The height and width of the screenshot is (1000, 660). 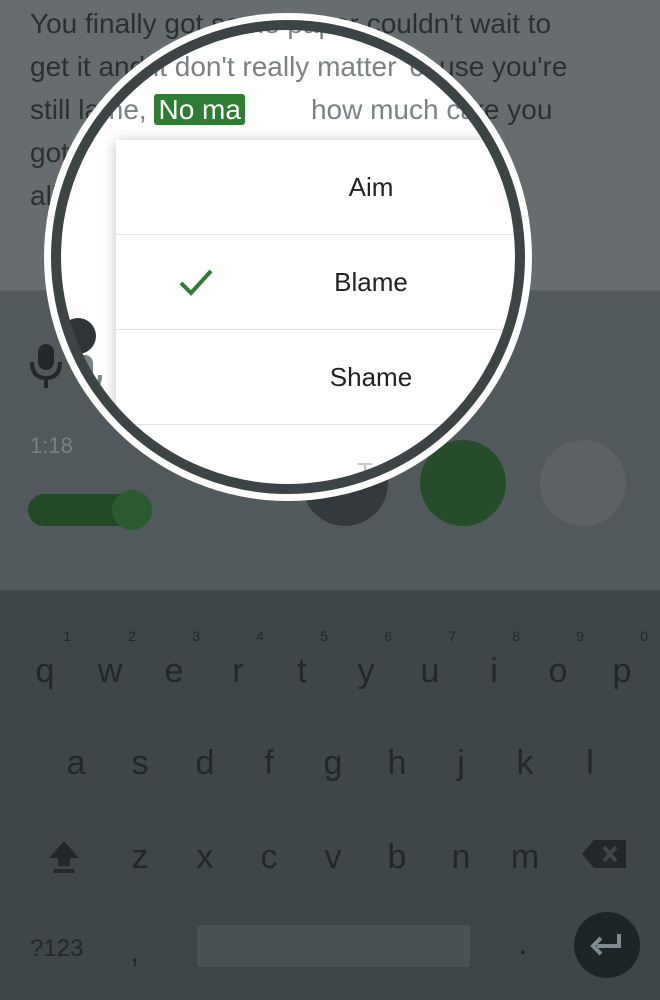 I want to click on key-v: v, so click(x=333, y=857).